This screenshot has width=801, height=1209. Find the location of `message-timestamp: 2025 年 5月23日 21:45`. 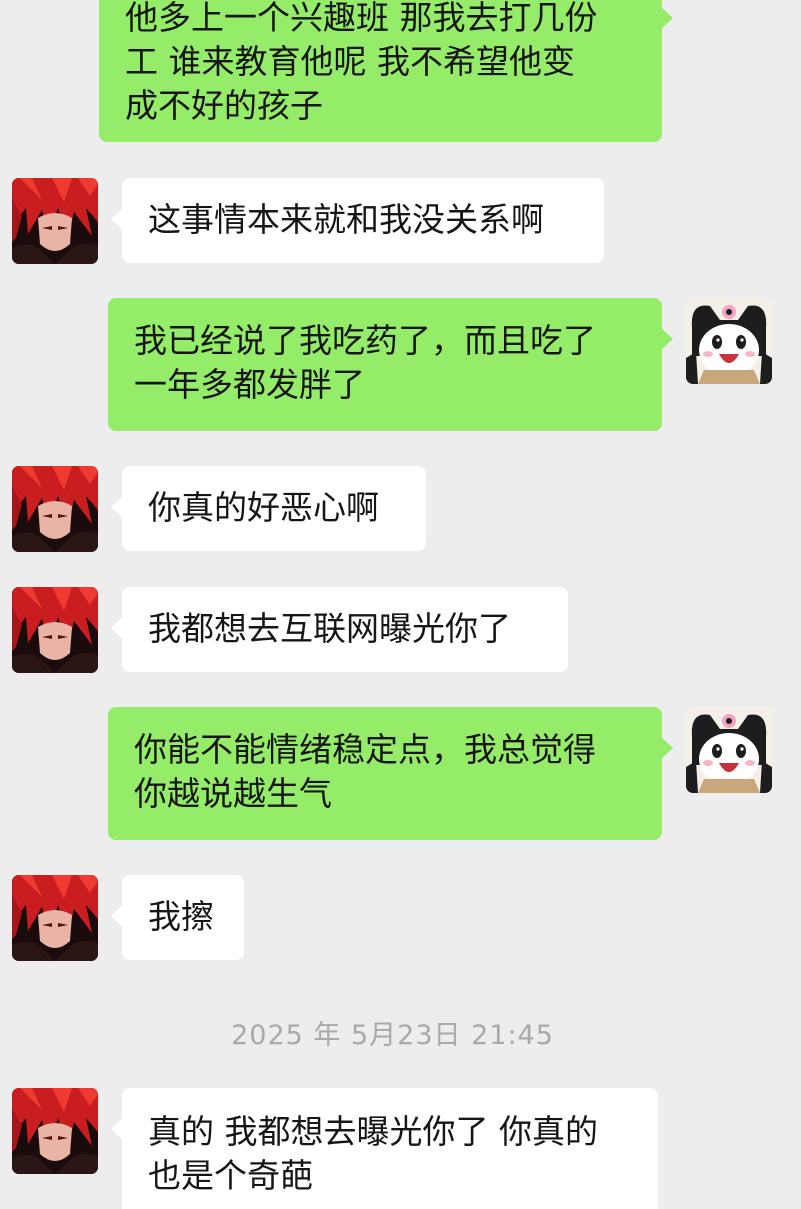

message-timestamp: 2025 年 5月23日 21:45 is located at coordinates (392, 1035).